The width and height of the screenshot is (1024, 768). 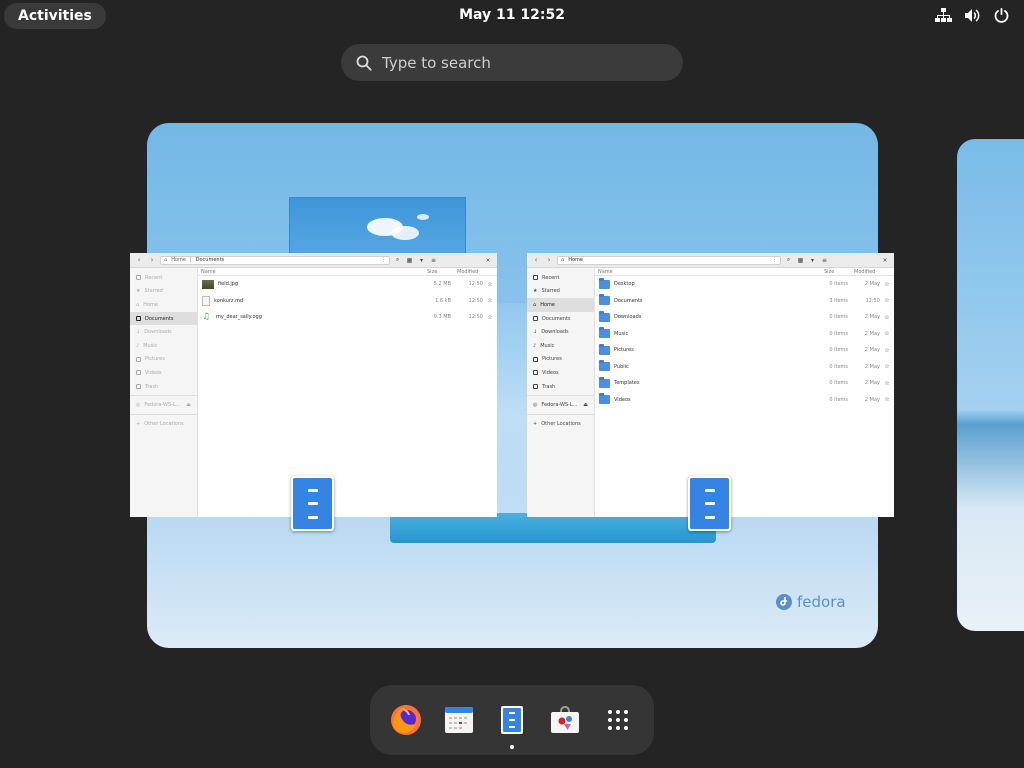 I want to click on table-row: field.jpg 5.2 MB 12:50 ☆, so click(x=347, y=284).